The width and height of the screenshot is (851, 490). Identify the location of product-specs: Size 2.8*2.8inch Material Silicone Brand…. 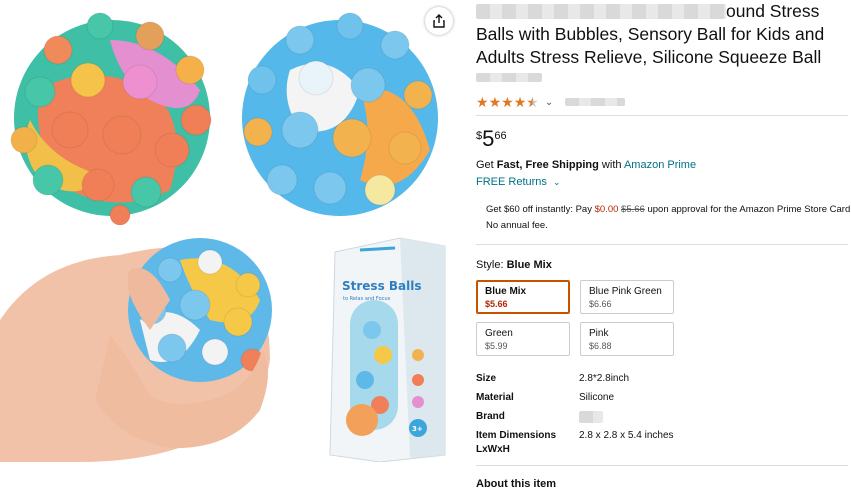
(662, 413).